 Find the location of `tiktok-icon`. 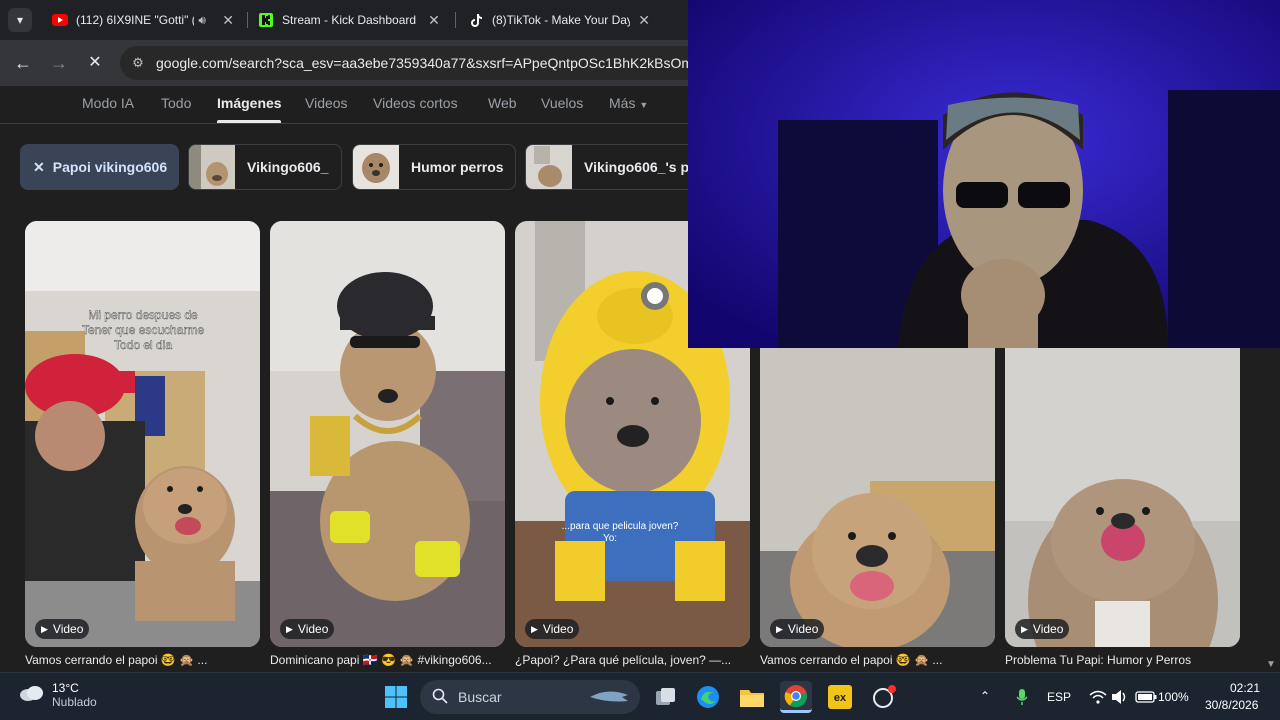

tiktok-icon is located at coordinates (476, 20).